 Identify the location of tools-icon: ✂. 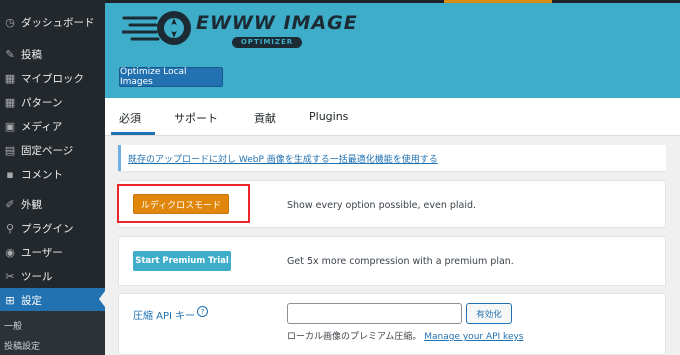
(10, 276).